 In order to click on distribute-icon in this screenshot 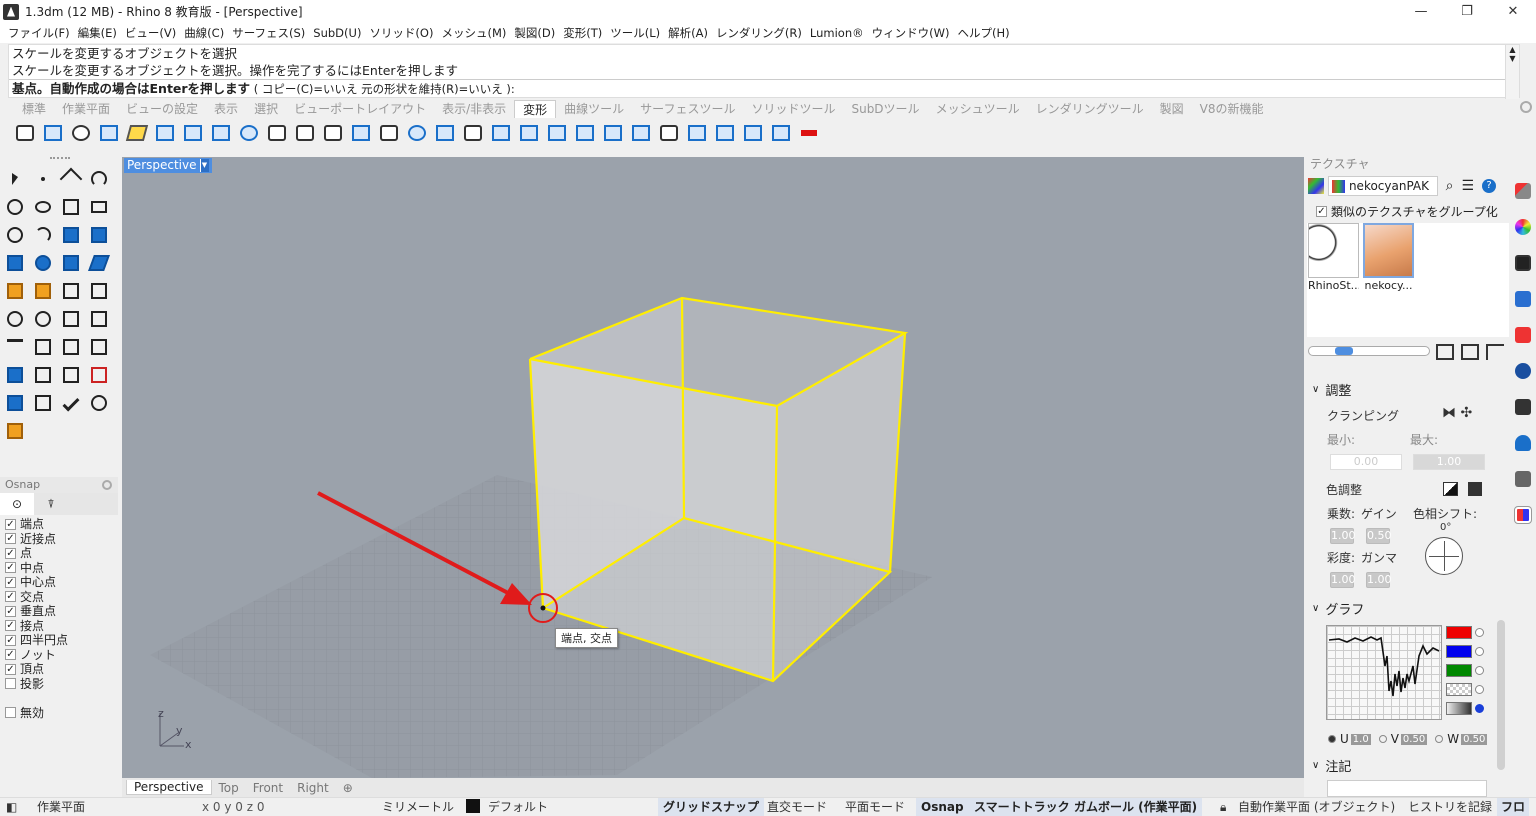, I will do `click(473, 133)`.